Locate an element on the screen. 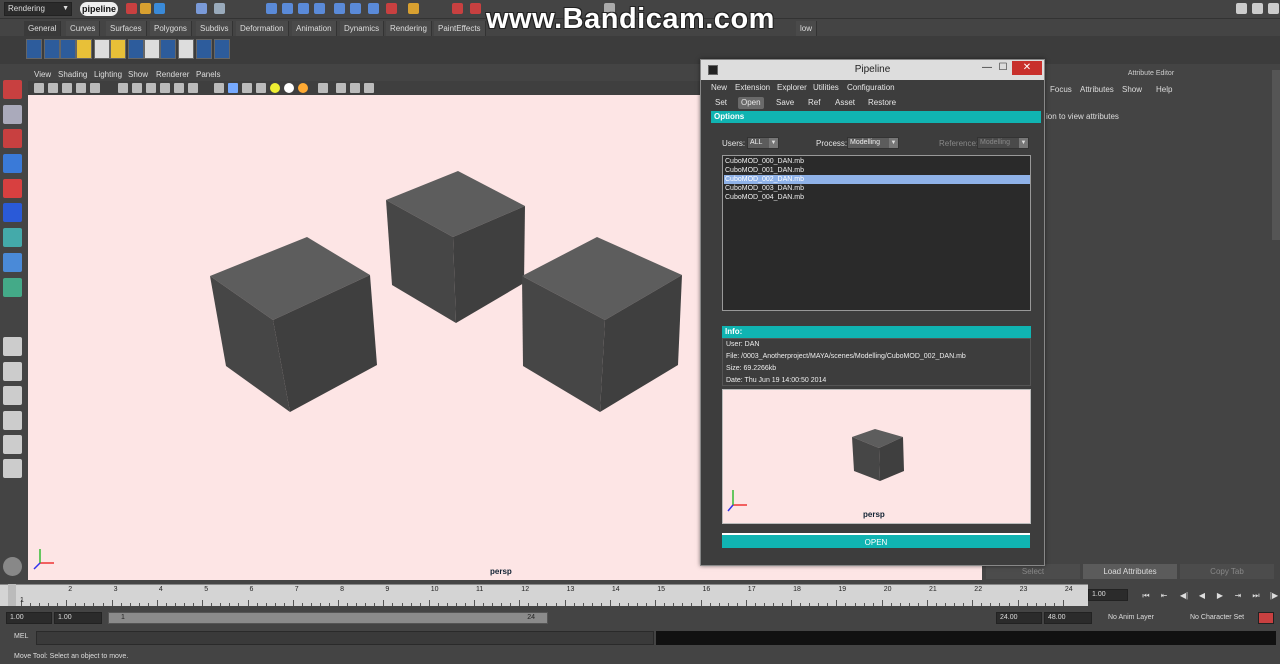  pipeline-title-bar: Pipeline — ☐ ✕ is located at coordinates (872, 70).